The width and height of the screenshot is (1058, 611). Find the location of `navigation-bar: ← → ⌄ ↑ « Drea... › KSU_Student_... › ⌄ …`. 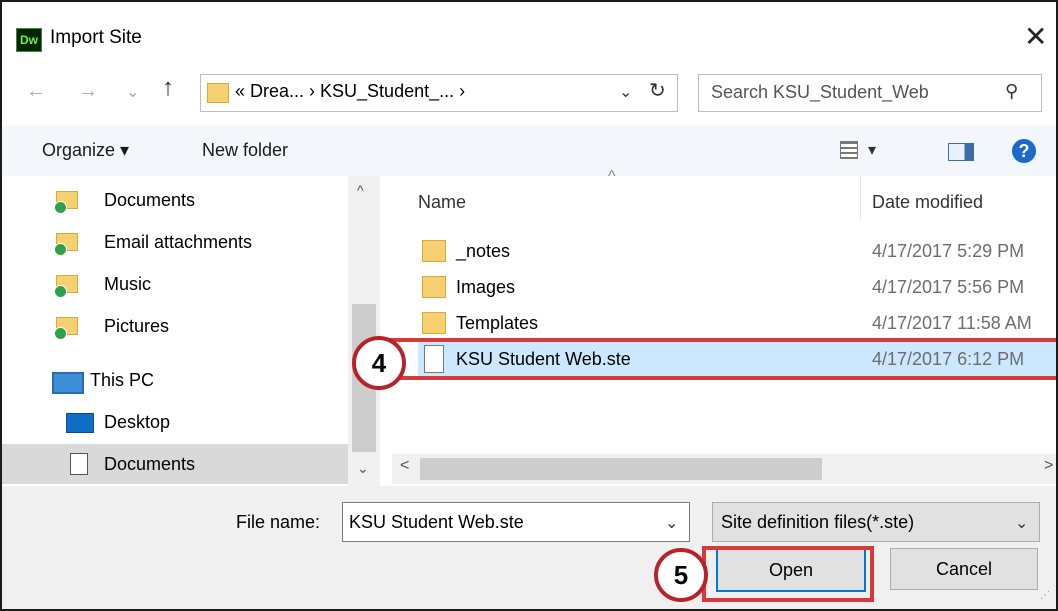

navigation-bar: ← → ⌄ ↑ « Drea... › KSU_Student_... › ⌄ … is located at coordinates (529, 93).